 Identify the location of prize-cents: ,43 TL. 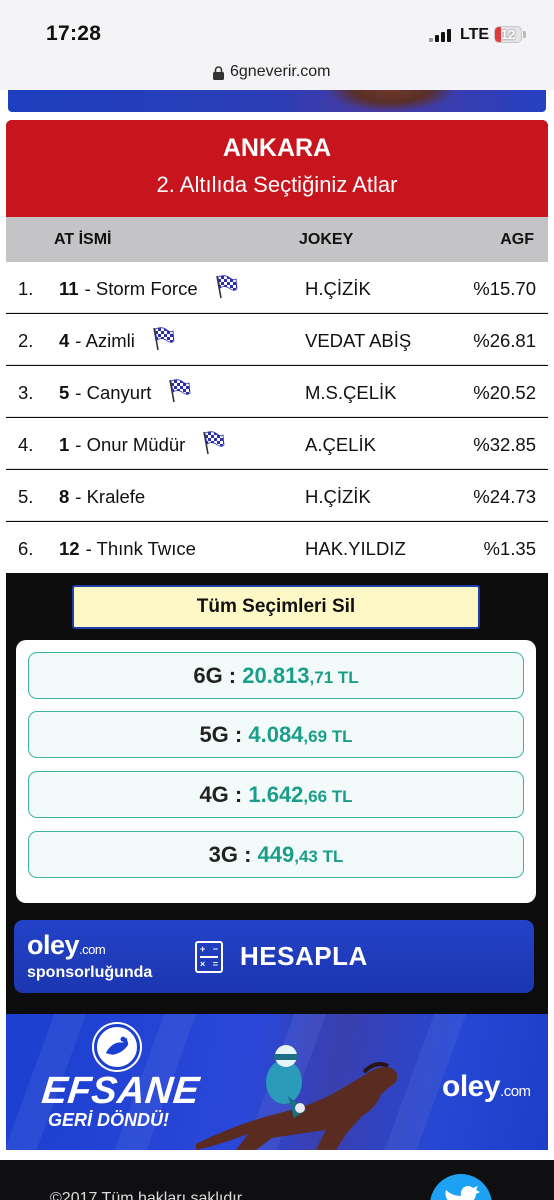
(319, 856).